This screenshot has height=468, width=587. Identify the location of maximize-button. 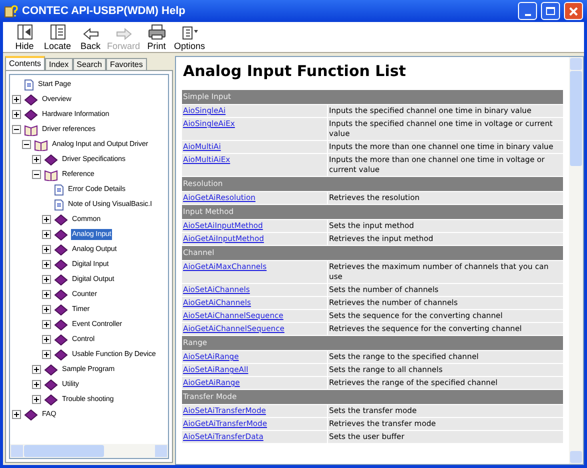
(550, 11).